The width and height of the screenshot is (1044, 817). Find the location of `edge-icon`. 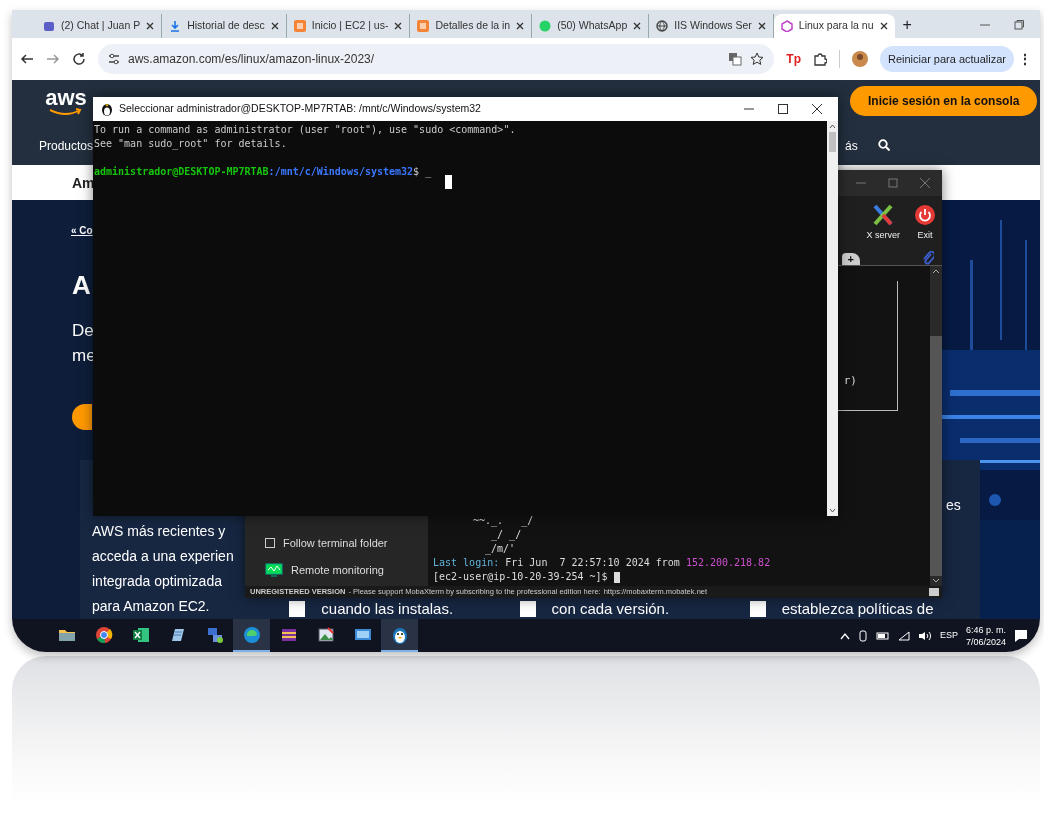

edge-icon is located at coordinates (251, 634).